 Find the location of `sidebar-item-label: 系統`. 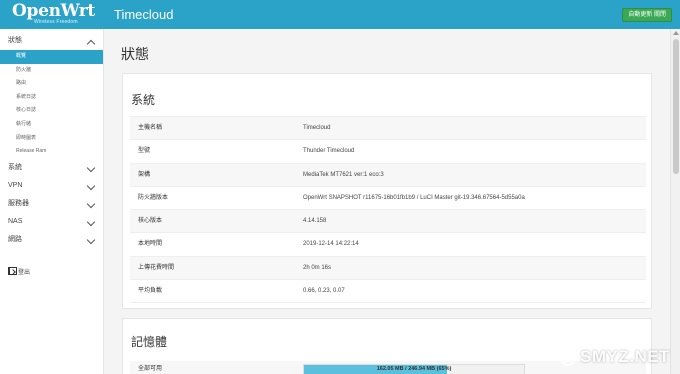

sidebar-item-label: 系統 is located at coordinates (15, 167).